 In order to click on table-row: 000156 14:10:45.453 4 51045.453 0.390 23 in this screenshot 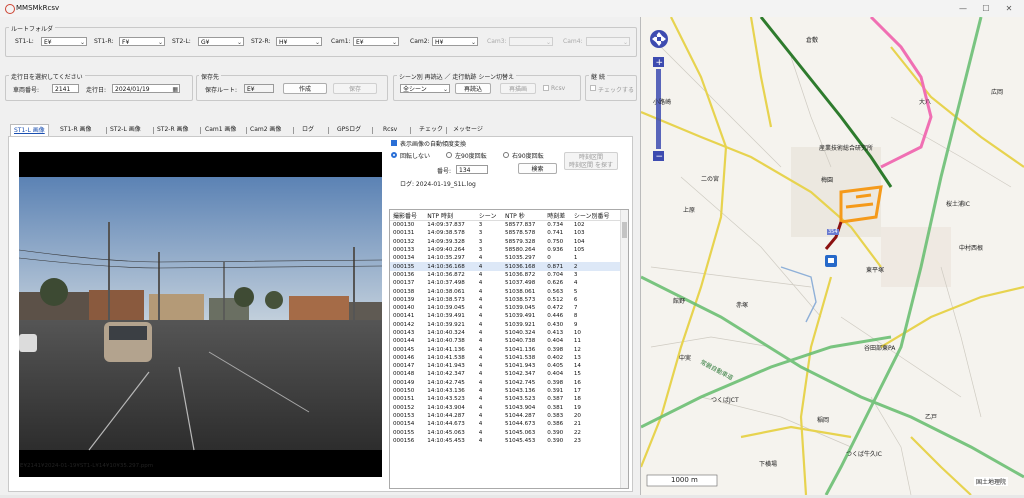, I will do `click(505, 441)`.